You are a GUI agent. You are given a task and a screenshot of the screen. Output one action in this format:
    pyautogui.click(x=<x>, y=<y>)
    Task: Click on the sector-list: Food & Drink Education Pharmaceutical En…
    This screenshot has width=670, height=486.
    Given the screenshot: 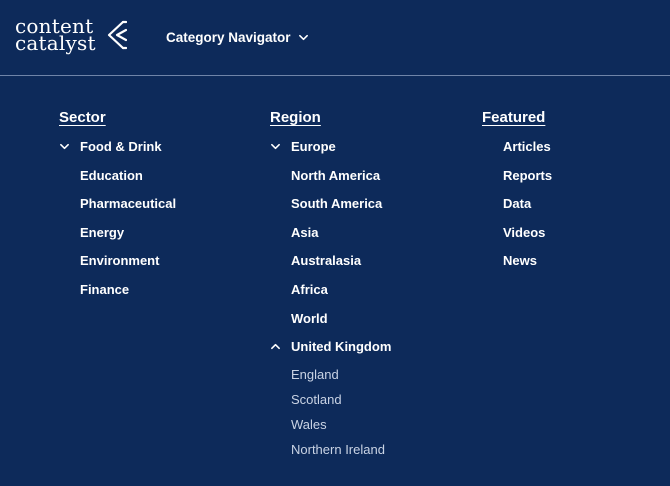 What is the action you would take?
    pyautogui.click(x=117, y=223)
    